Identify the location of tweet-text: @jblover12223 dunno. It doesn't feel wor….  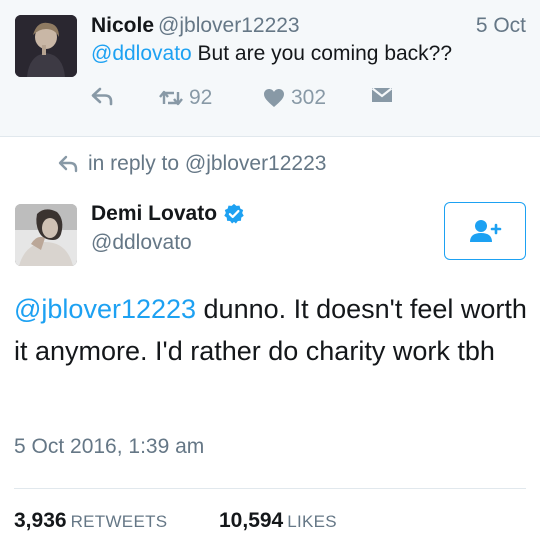
(271, 330).